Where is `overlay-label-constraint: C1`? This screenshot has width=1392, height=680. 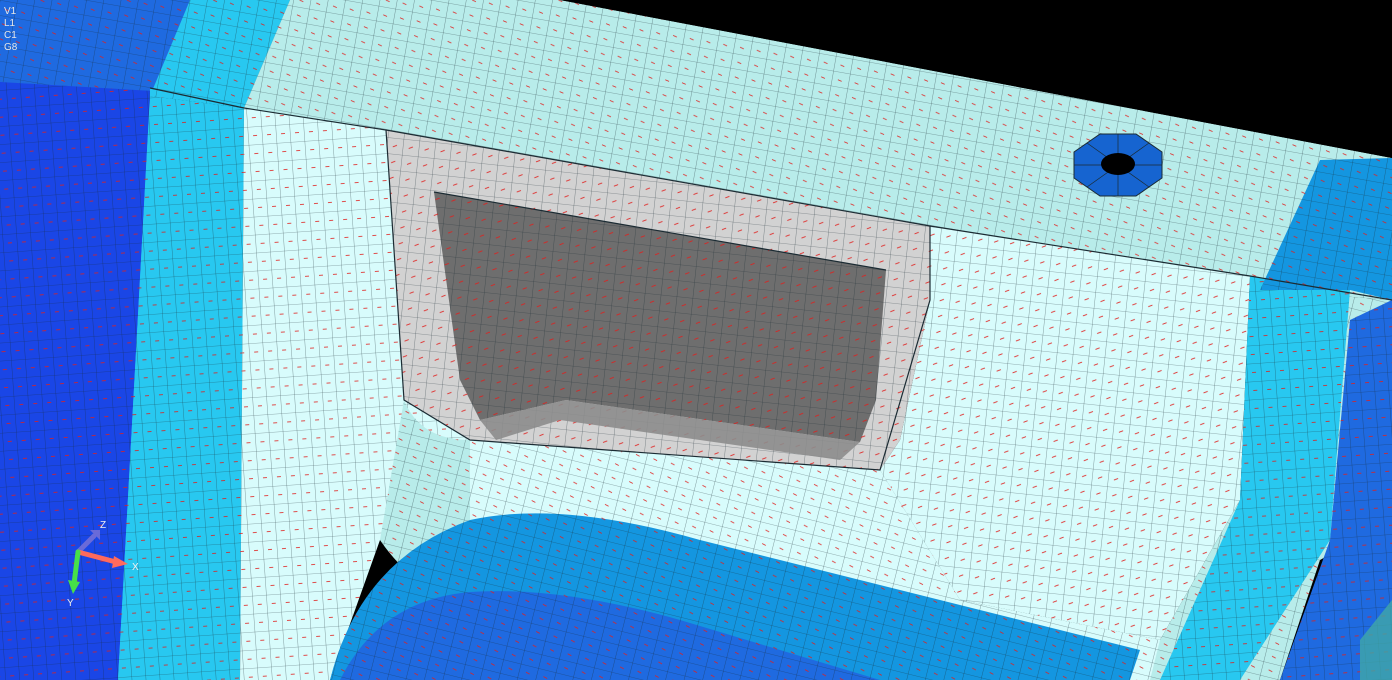
overlay-label-constraint: C1 is located at coordinates (10, 35).